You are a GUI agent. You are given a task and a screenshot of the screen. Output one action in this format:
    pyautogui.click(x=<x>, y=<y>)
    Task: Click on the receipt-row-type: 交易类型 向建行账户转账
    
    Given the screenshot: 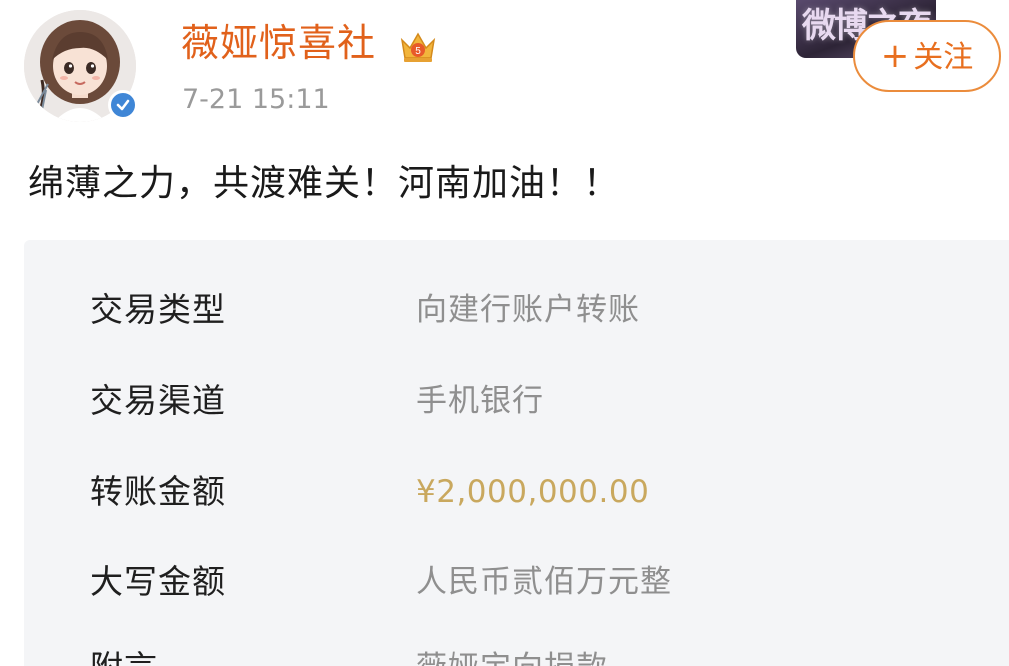 What is the action you would take?
    pyautogui.click(x=516, y=310)
    